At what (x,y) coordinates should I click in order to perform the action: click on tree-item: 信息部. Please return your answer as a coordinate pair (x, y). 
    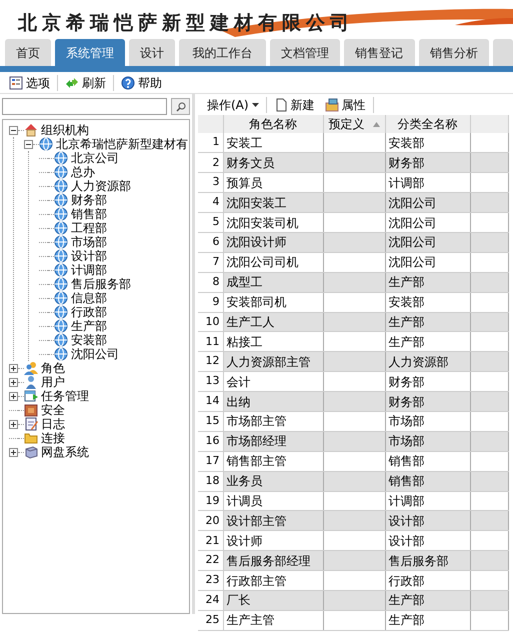
    Looking at the image, I should click on (89, 298).